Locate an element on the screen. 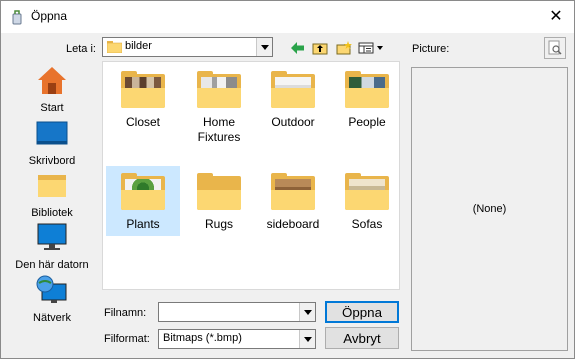 Image resolution: width=575 pixels, height=359 pixels. folder-name: sideboard is located at coordinates (293, 224).